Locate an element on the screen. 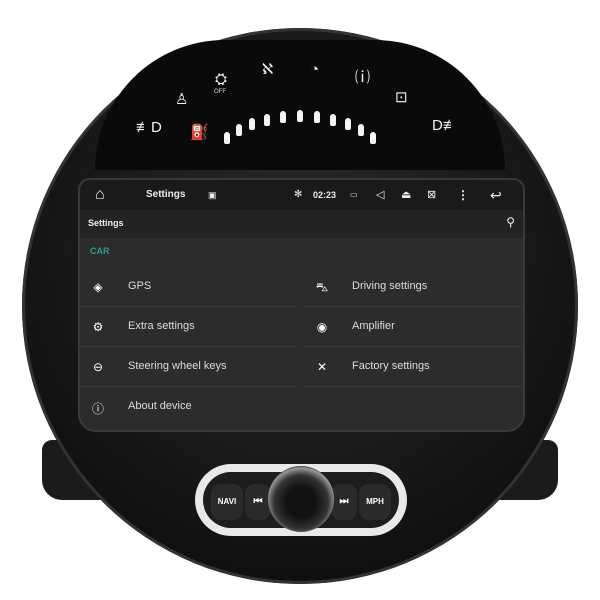  seatbelt-icon: ♙ is located at coordinates (182, 99).